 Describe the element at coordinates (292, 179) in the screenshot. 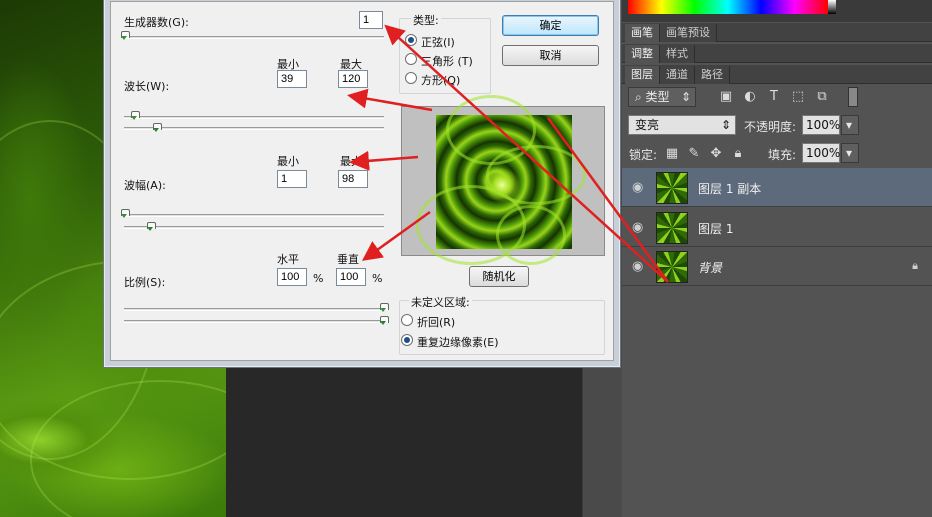

I see `amplitude-min-input: 1` at that location.